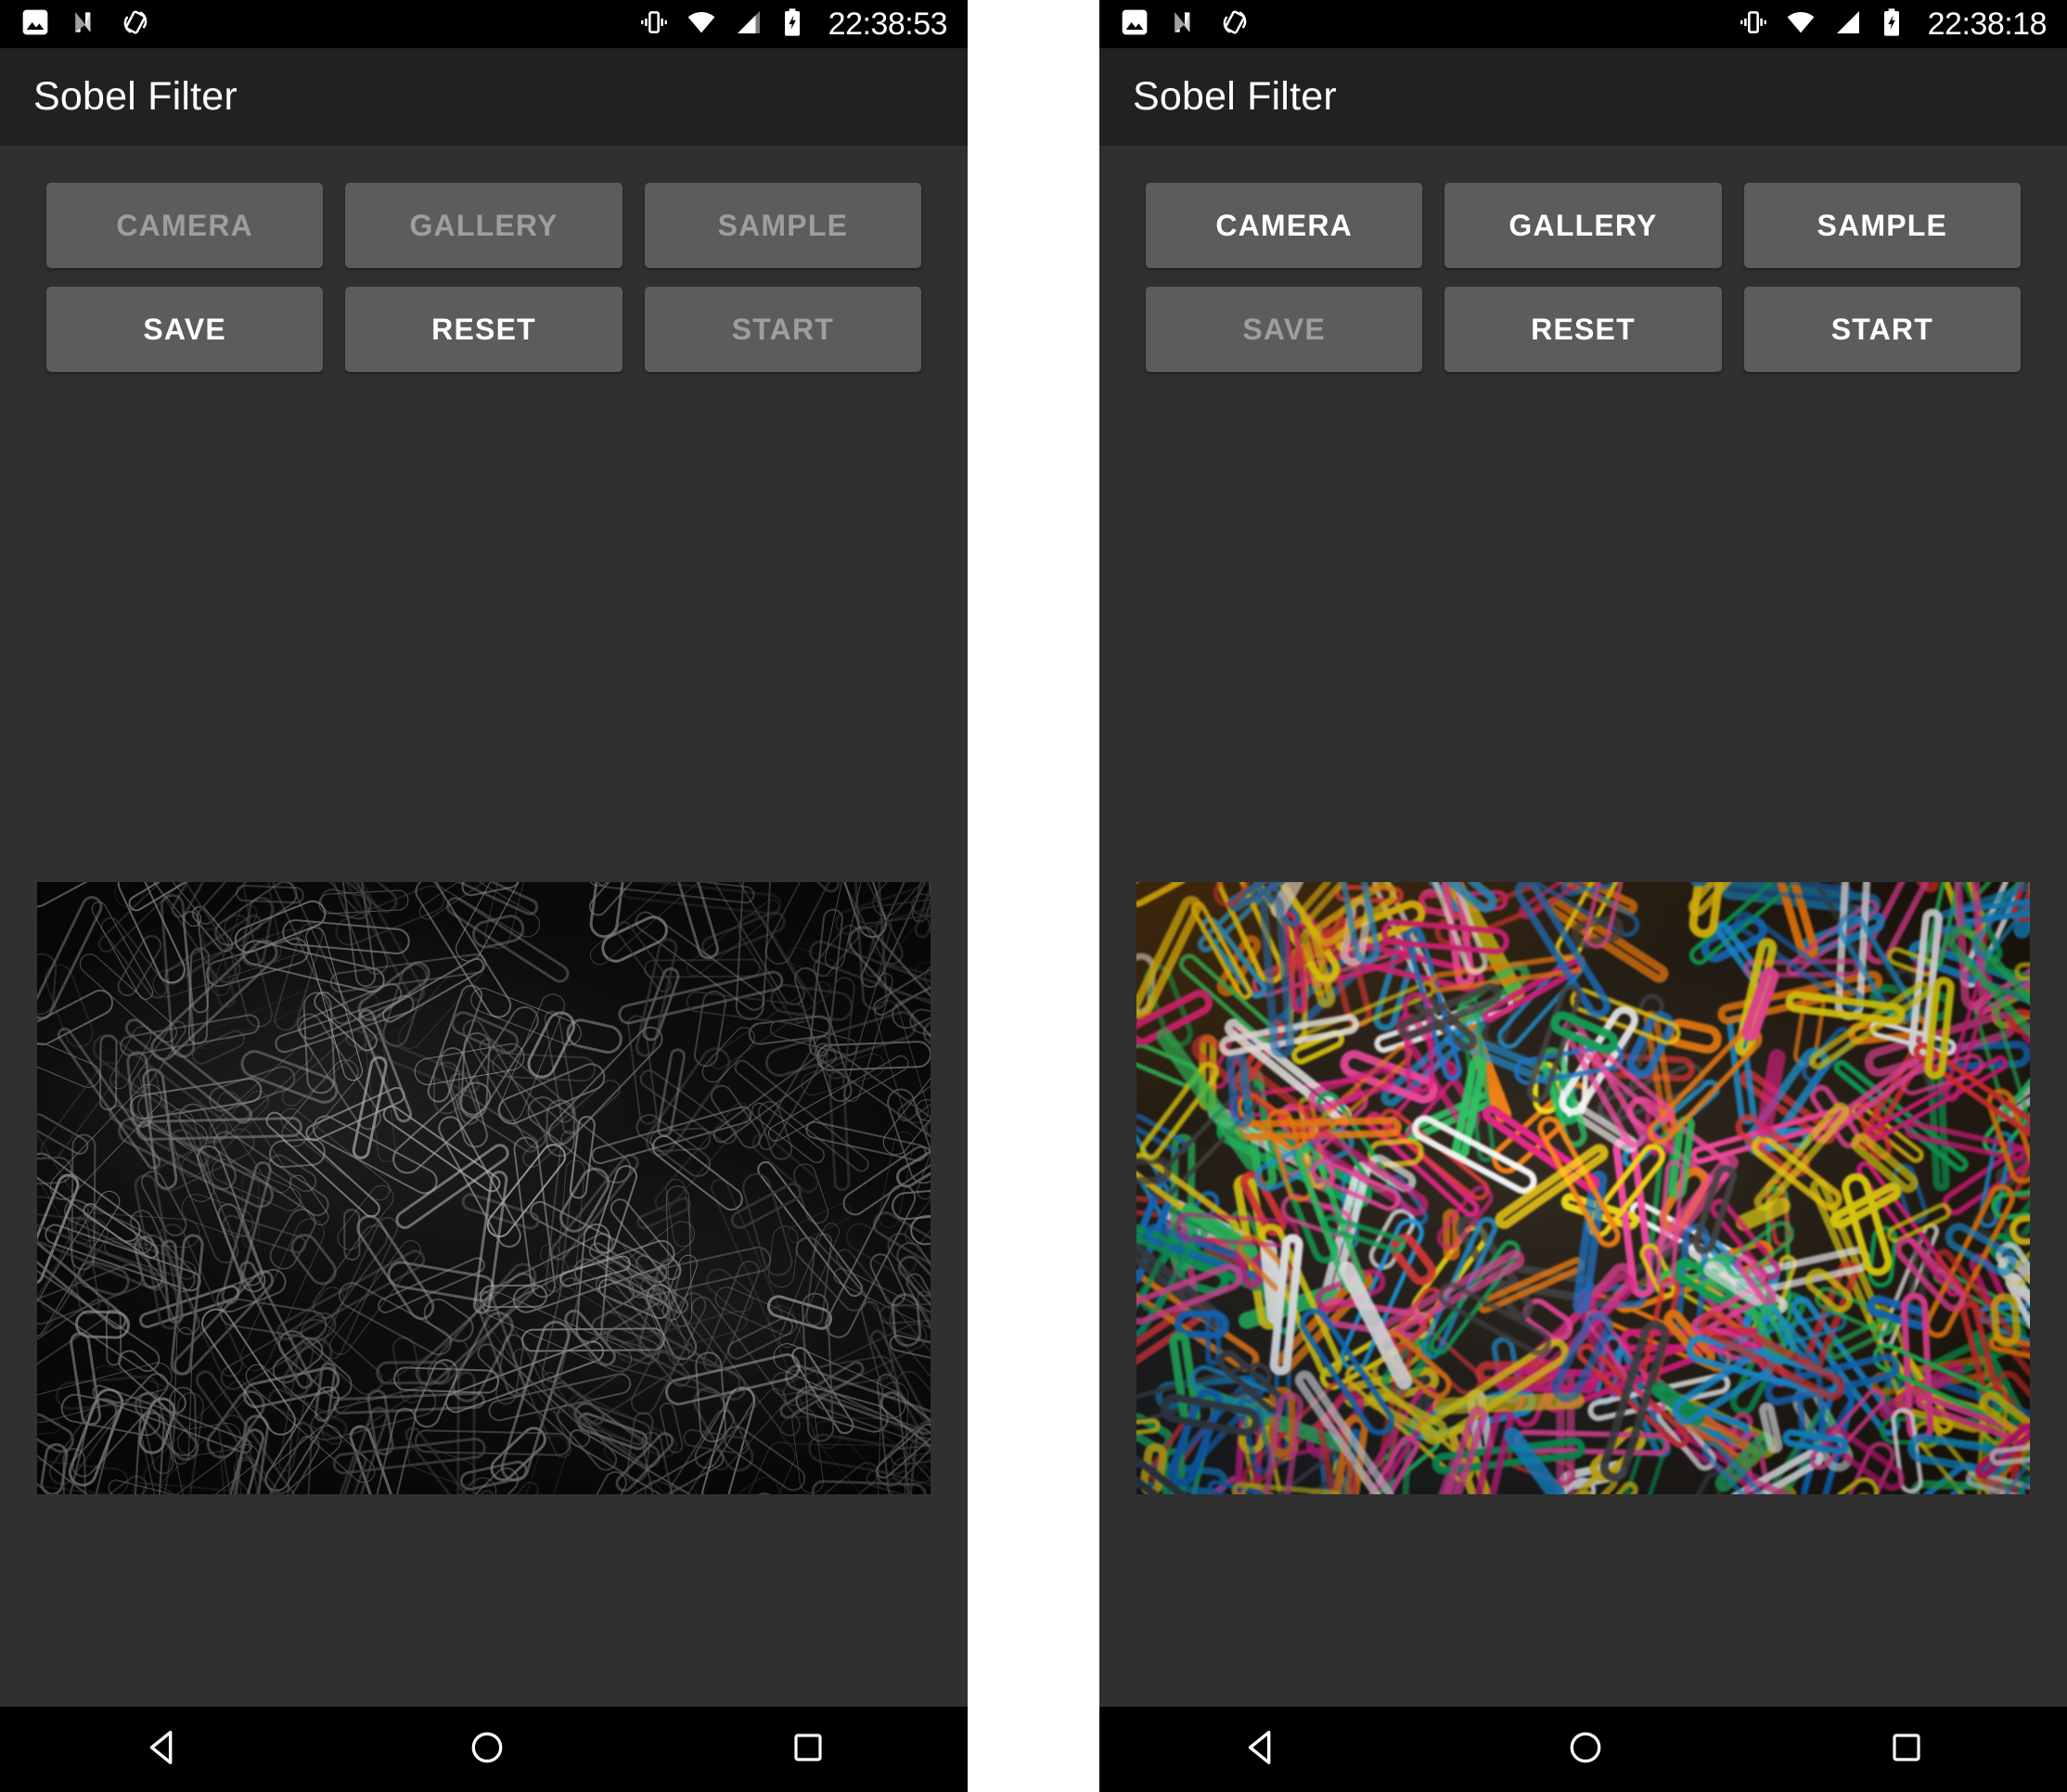  I want to click on status-bar-right-icons: 22:38:53, so click(793, 24).